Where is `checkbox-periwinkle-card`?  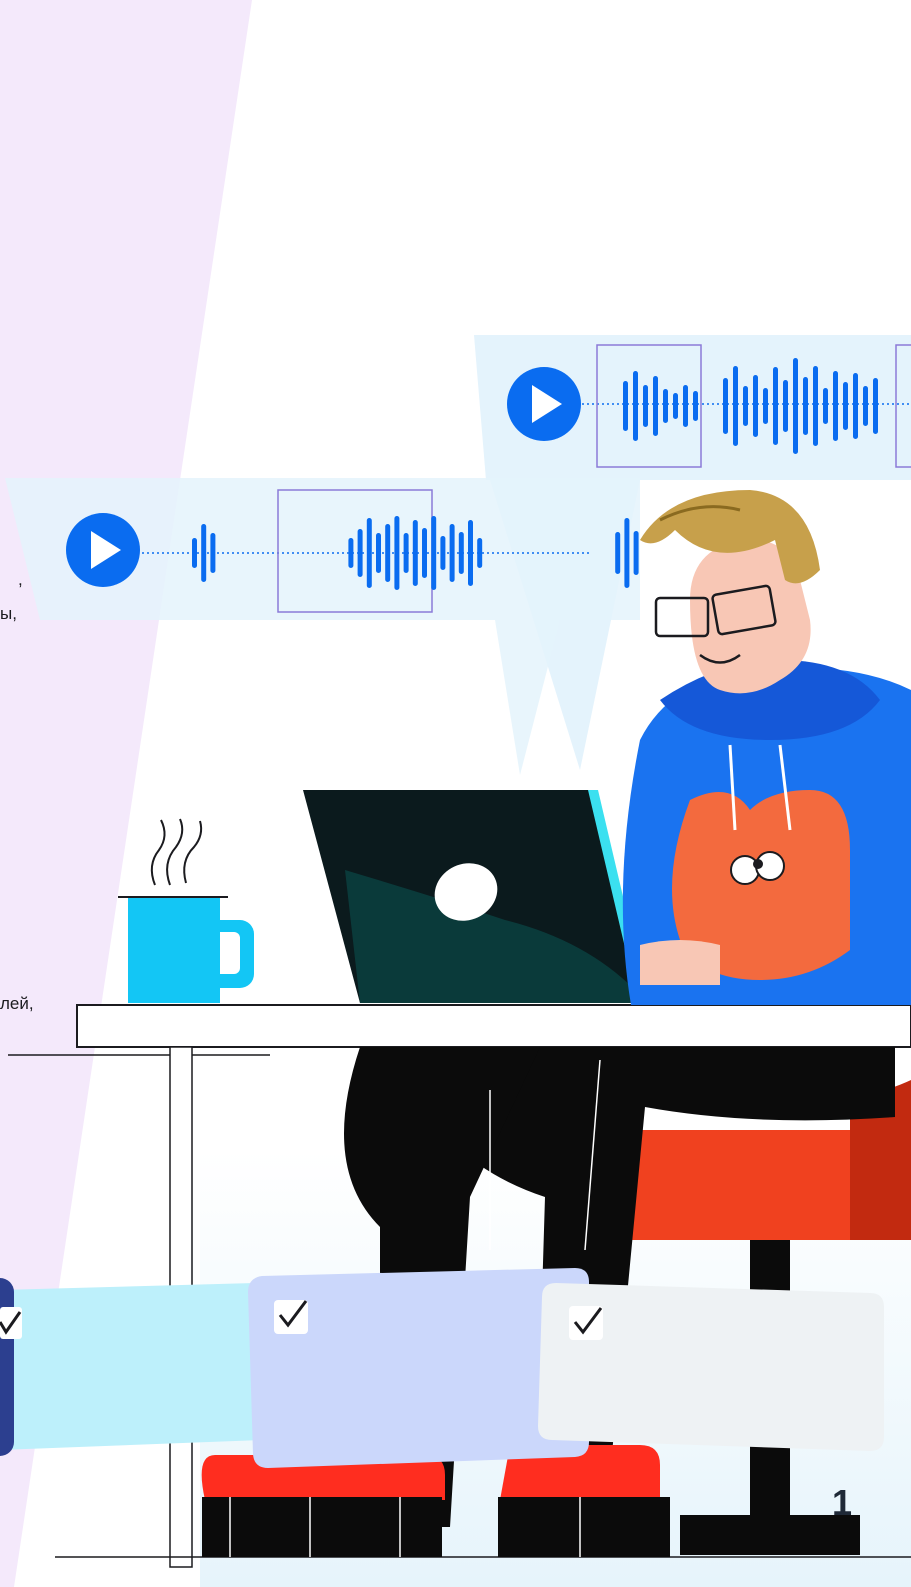
checkbox-periwinkle-card is located at coordinates (291, 1317).